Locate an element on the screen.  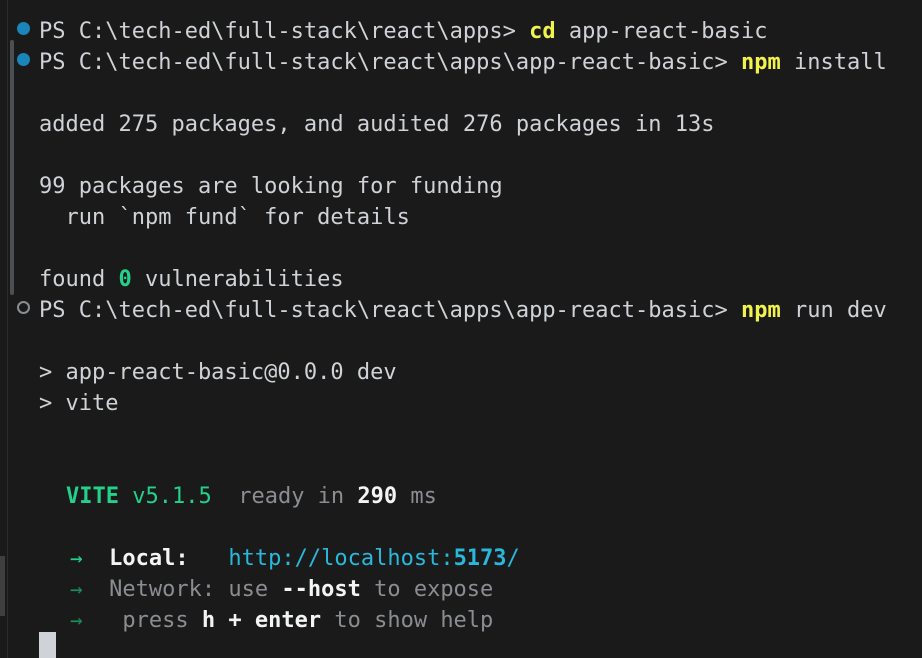
vite-version-sep is located at coordinates (125, 496).